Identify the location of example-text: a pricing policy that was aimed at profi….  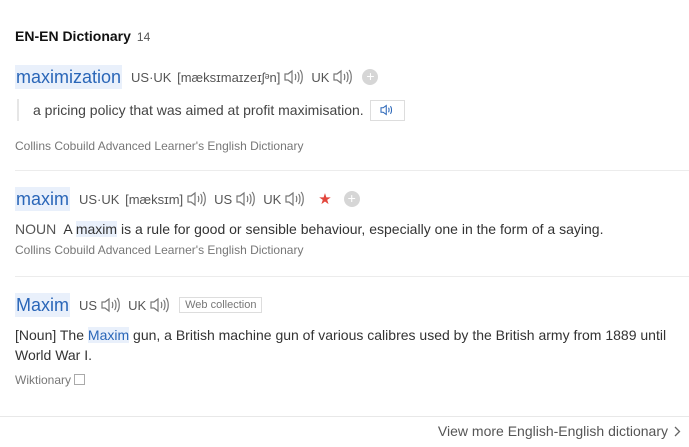
(198, 110).